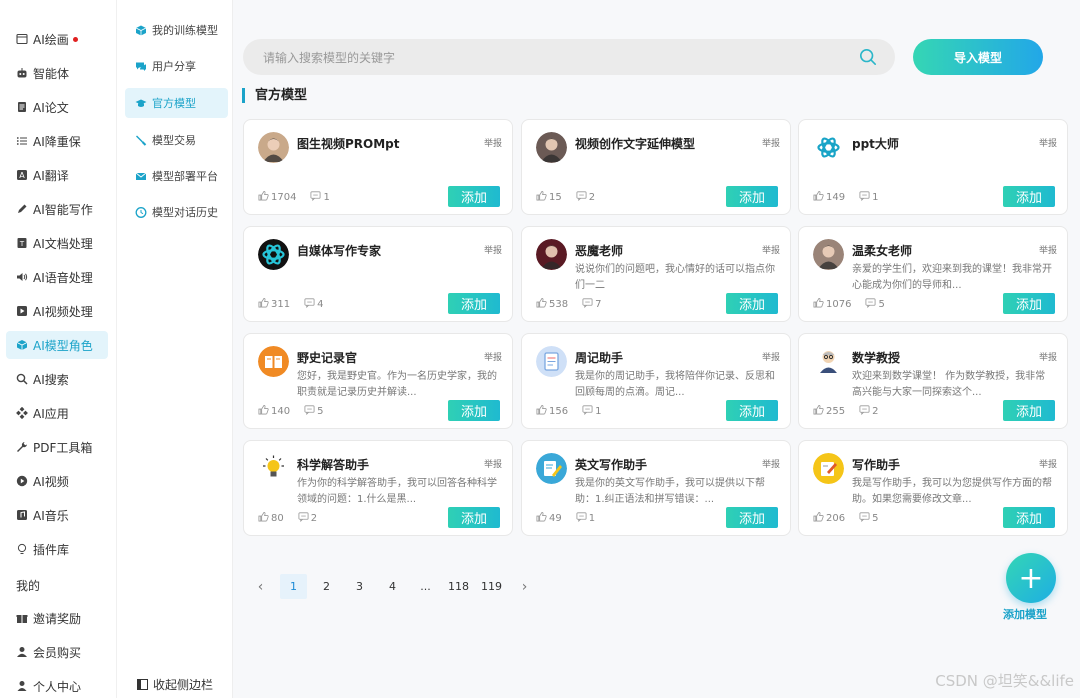 This screenshot has height=698, width=1080. Describe the element at coordinates (175, 684) in the screenshot. I see `collapse-sidebar-button: 收起侧边栏` at that location.